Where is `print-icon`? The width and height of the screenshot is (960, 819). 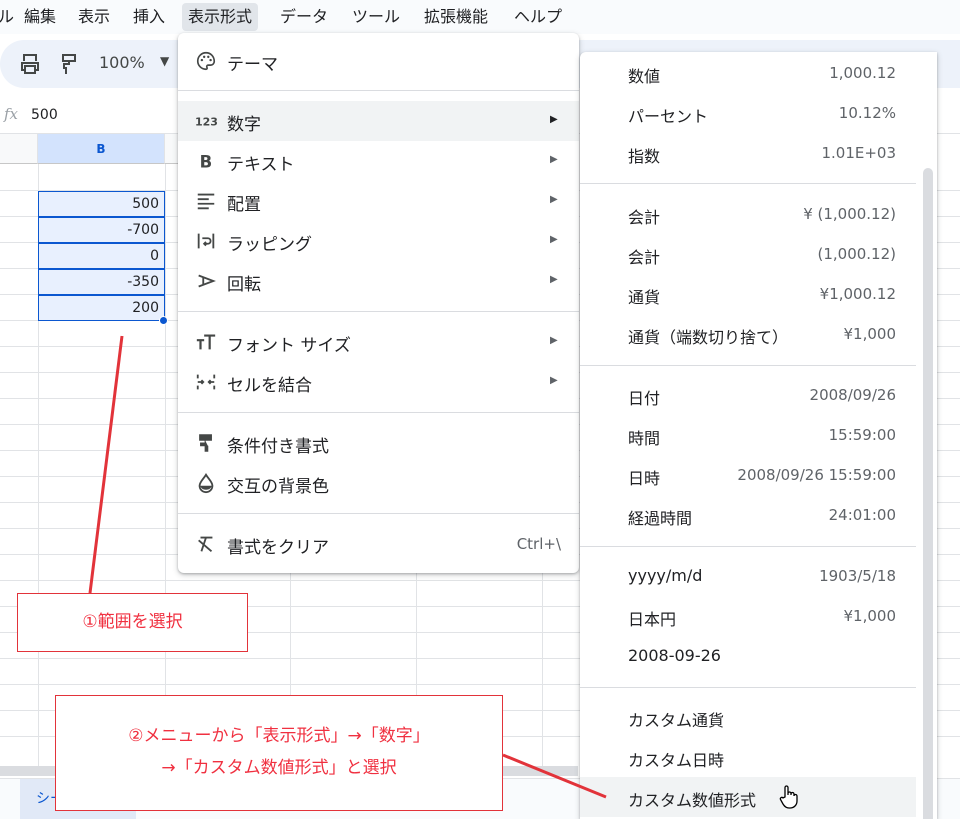
print-icon is located at coordinates (30, 64).